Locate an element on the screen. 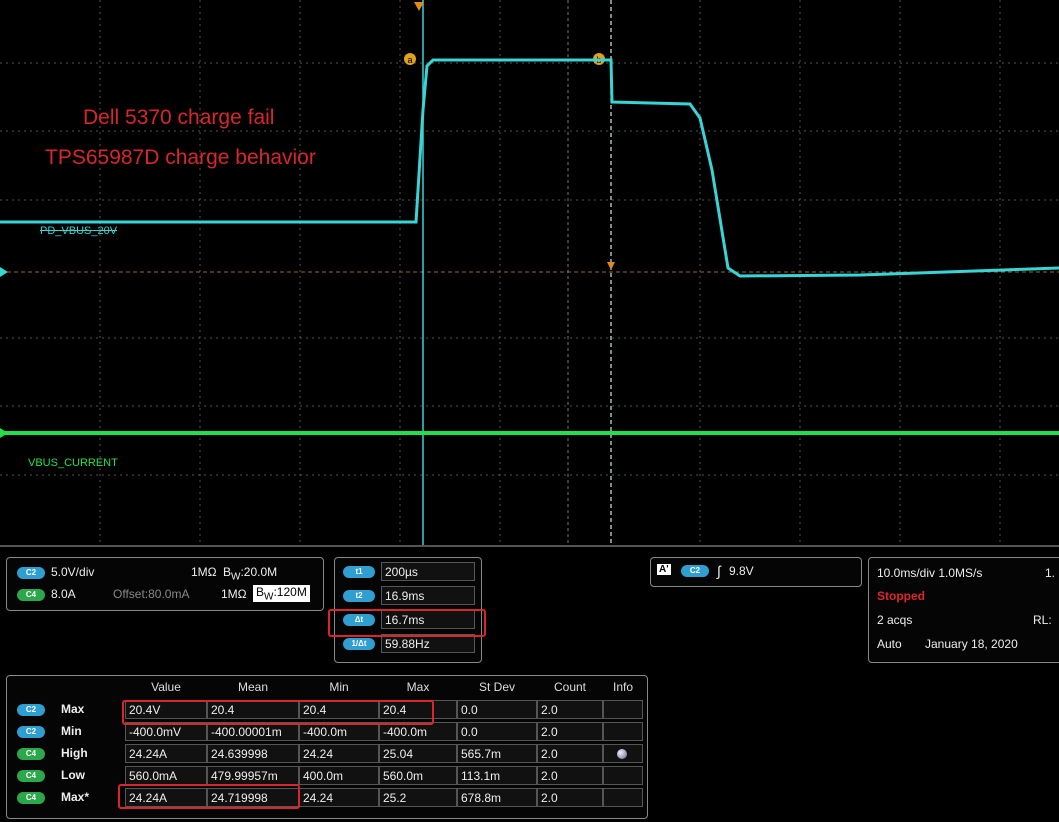 Image resolution: width=1059 pixels, height=822 pixels. table-cell: 560.0m is located at coordinates (418, 775).